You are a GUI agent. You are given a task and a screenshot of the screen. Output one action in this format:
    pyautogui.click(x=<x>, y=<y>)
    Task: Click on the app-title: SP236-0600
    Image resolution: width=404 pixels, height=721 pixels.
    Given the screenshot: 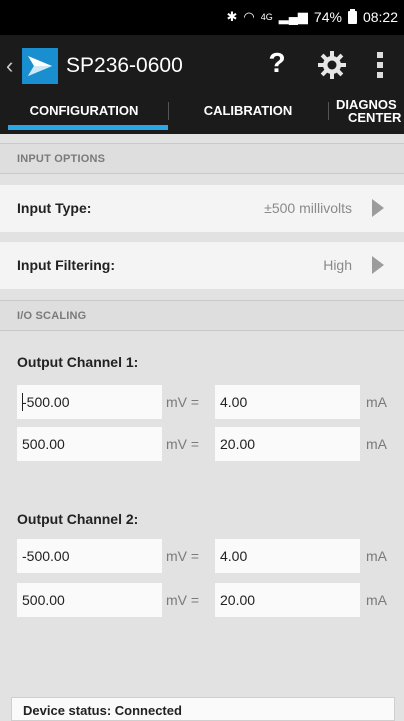 What is the action you would take?
    pyautogui.click(x=124, y=65)
    